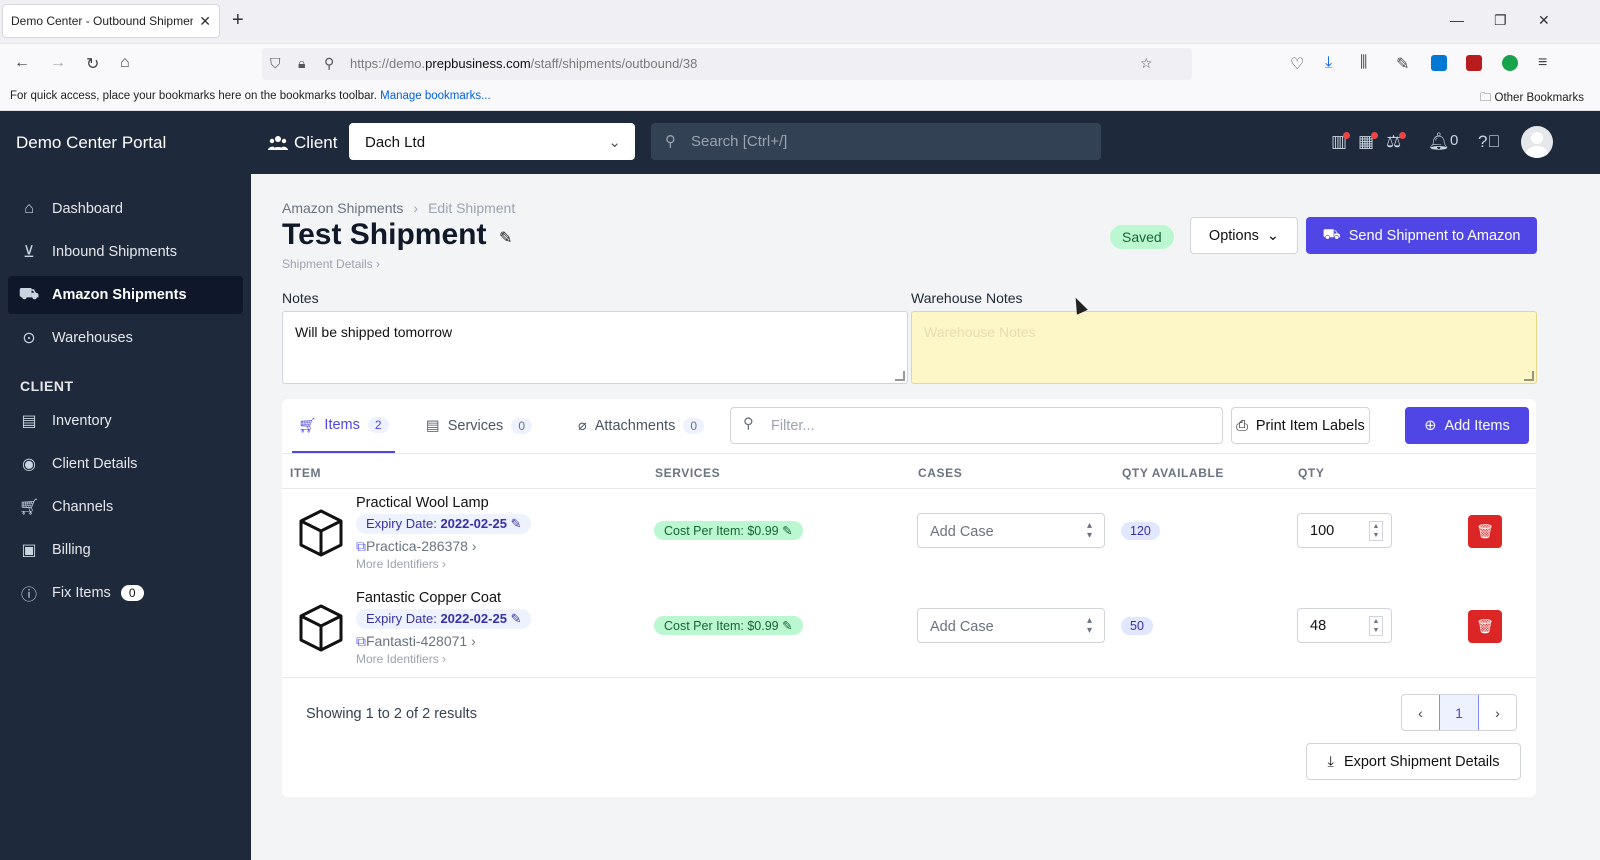  What do you see at coordinates (111, 21) in the screenshot?
I see `browser-tab: Demo Center - Outbound Shipment ✕` at bounding box center [111, 21].